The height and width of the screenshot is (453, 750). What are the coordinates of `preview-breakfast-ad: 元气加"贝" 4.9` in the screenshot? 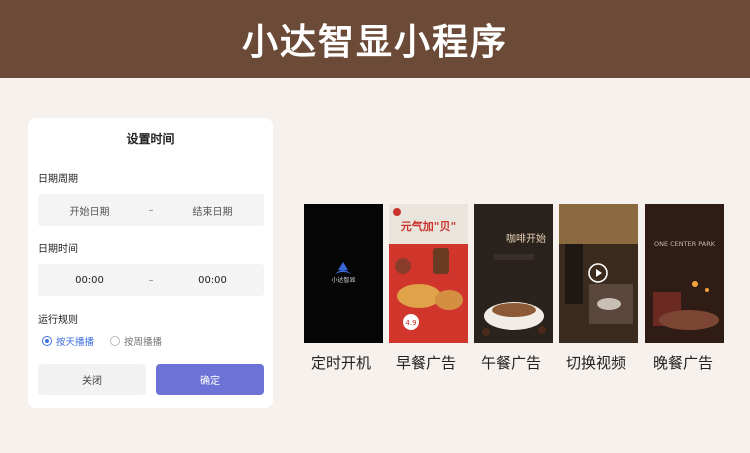 It's located at (428, 273).